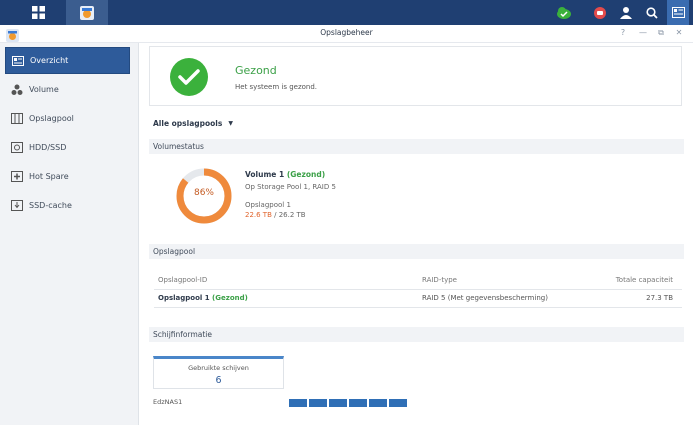 The image size is (693, 425). Describe the element at coordinates (17, 206) in the screenshot. I see `ssd-cache-icon` at that location.